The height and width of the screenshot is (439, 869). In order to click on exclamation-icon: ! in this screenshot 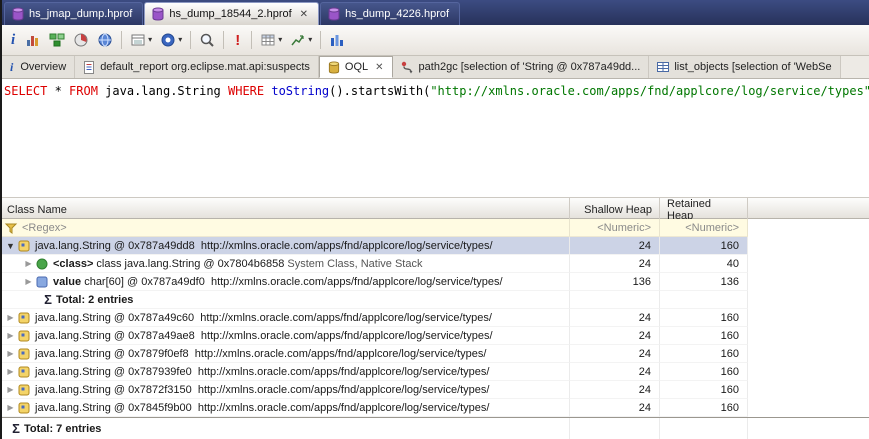, I will do `click(238, 40)`.